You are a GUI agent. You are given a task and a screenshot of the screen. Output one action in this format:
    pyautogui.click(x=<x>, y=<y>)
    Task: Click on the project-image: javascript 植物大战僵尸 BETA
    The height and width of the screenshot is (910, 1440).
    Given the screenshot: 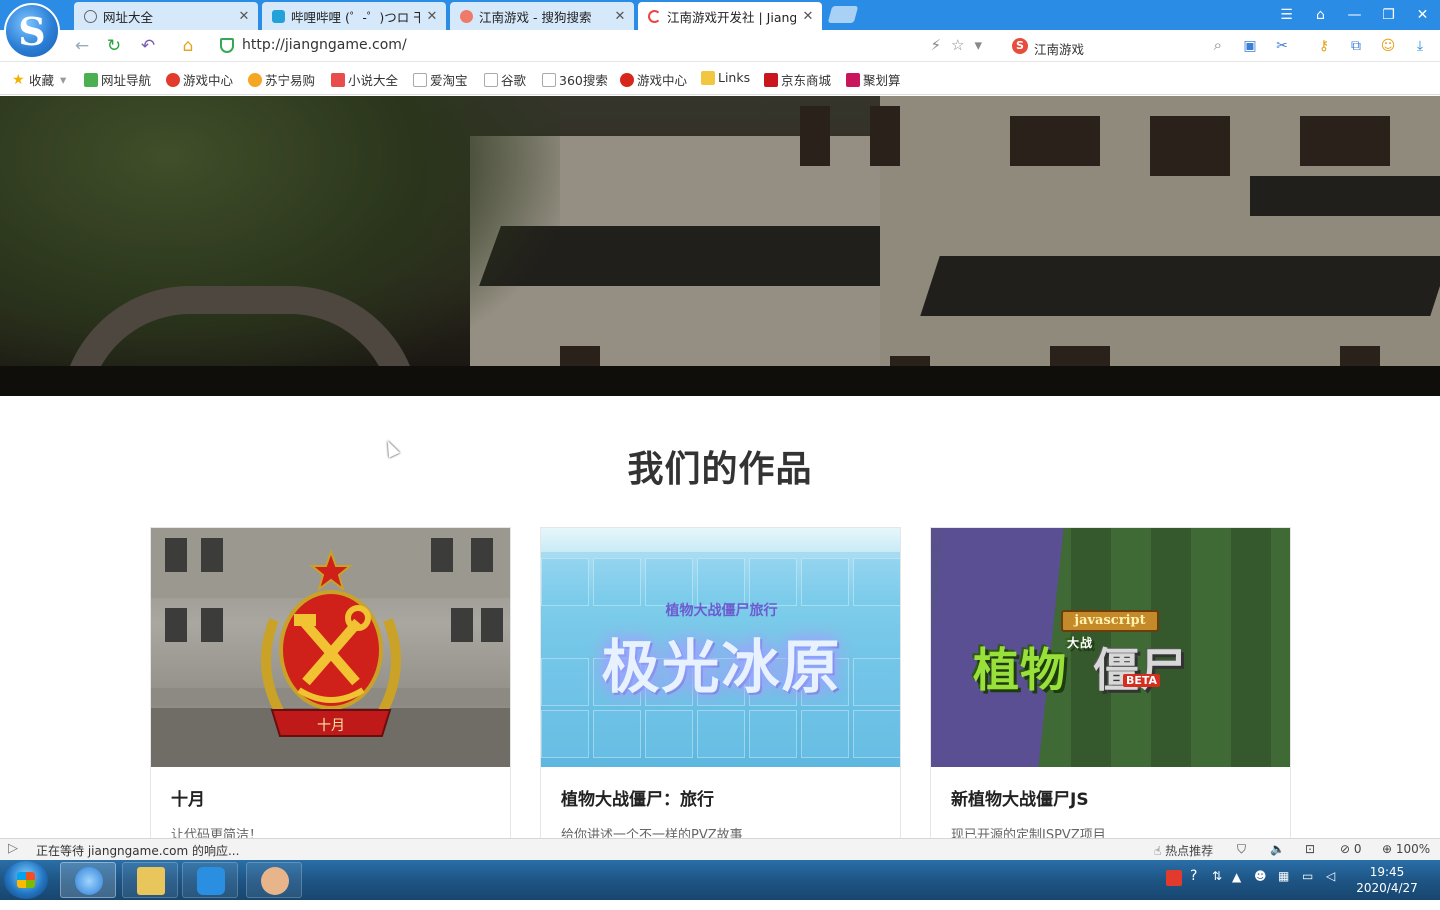 What is the action you would take?
    pyautogui.click(x=1110, y=647)
    